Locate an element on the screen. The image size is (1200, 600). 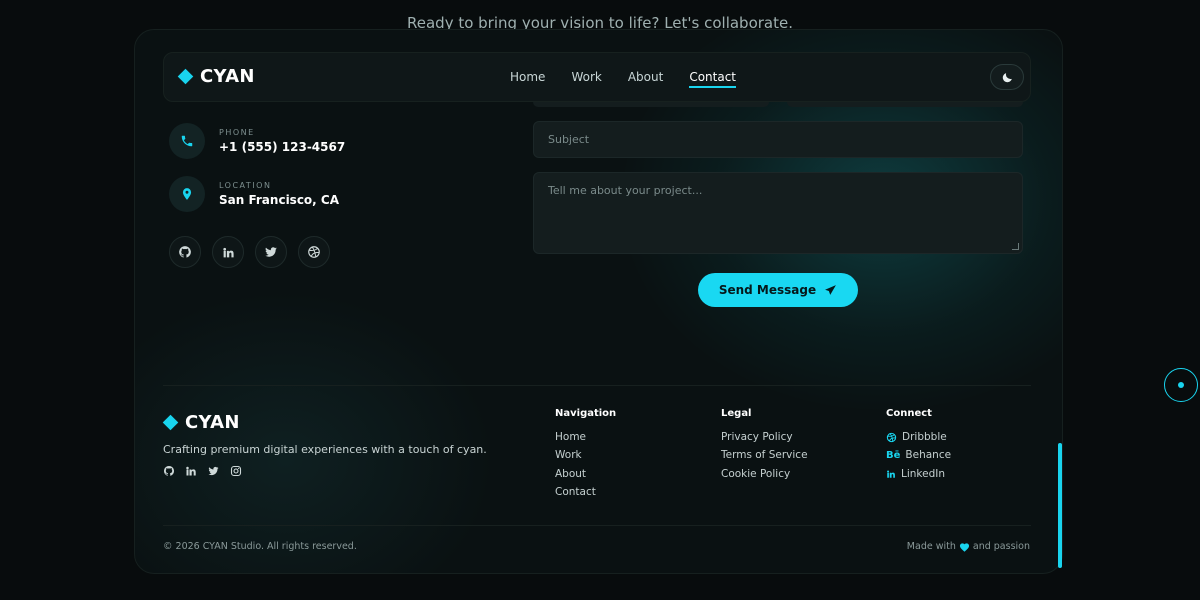
heart-icon is located at coordinates (964, 547).